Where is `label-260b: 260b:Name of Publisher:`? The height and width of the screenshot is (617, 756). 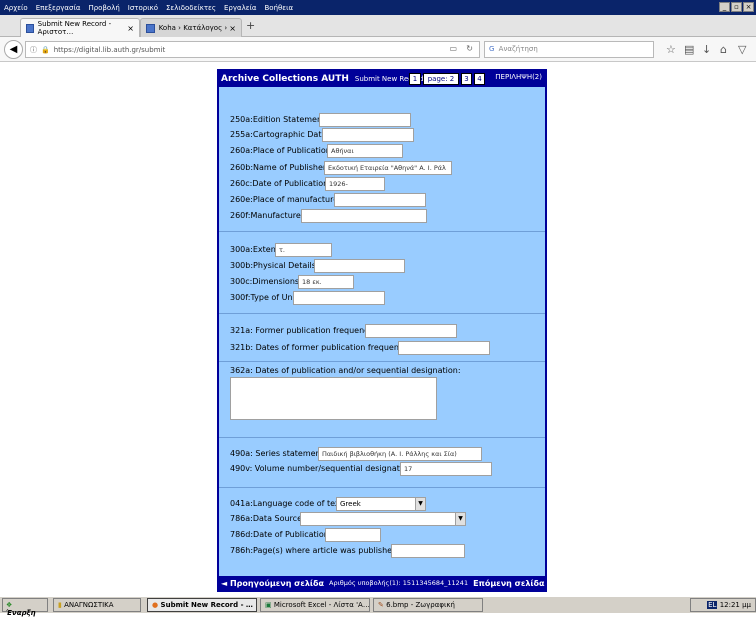 label-260b: 260b:Name of Publisher: is located at coordinates (279, 167).